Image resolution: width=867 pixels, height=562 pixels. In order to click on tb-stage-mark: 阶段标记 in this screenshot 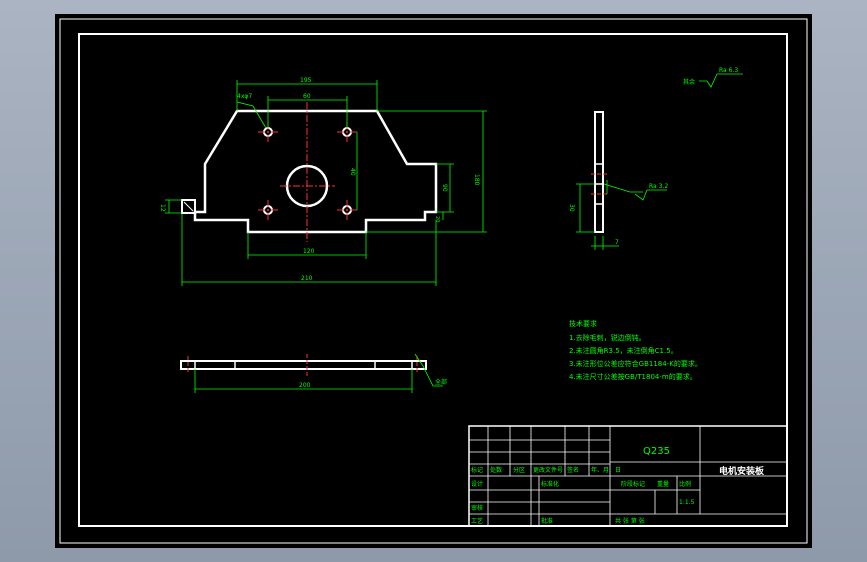, I will do `click(633, 484)`.